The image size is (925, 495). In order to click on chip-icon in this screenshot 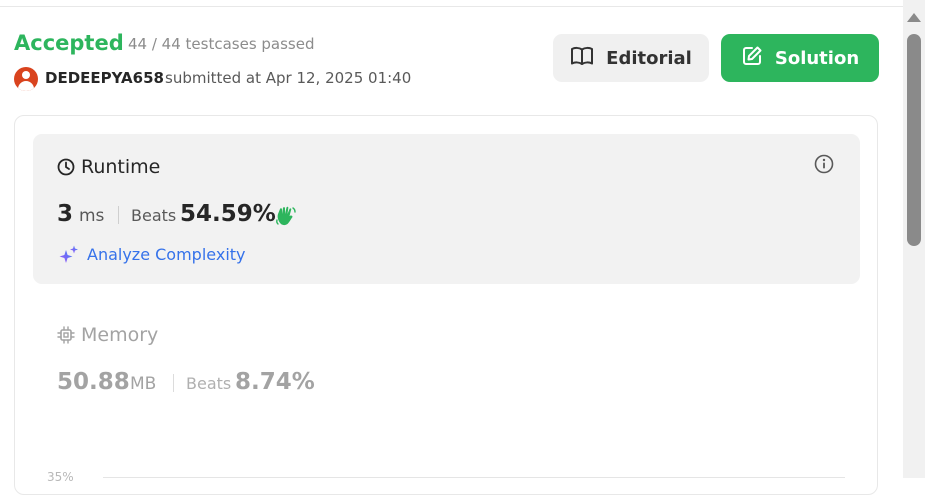, I will do `click(66, 337)`.